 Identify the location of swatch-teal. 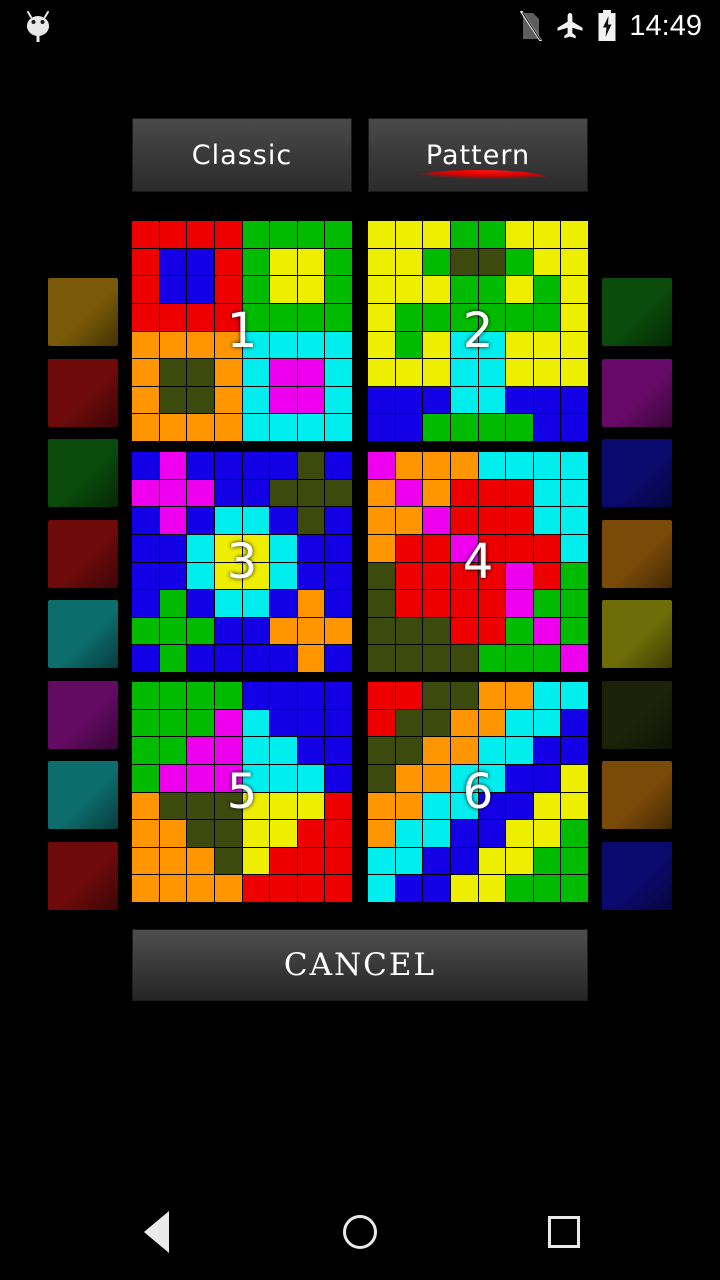
(83, 634).